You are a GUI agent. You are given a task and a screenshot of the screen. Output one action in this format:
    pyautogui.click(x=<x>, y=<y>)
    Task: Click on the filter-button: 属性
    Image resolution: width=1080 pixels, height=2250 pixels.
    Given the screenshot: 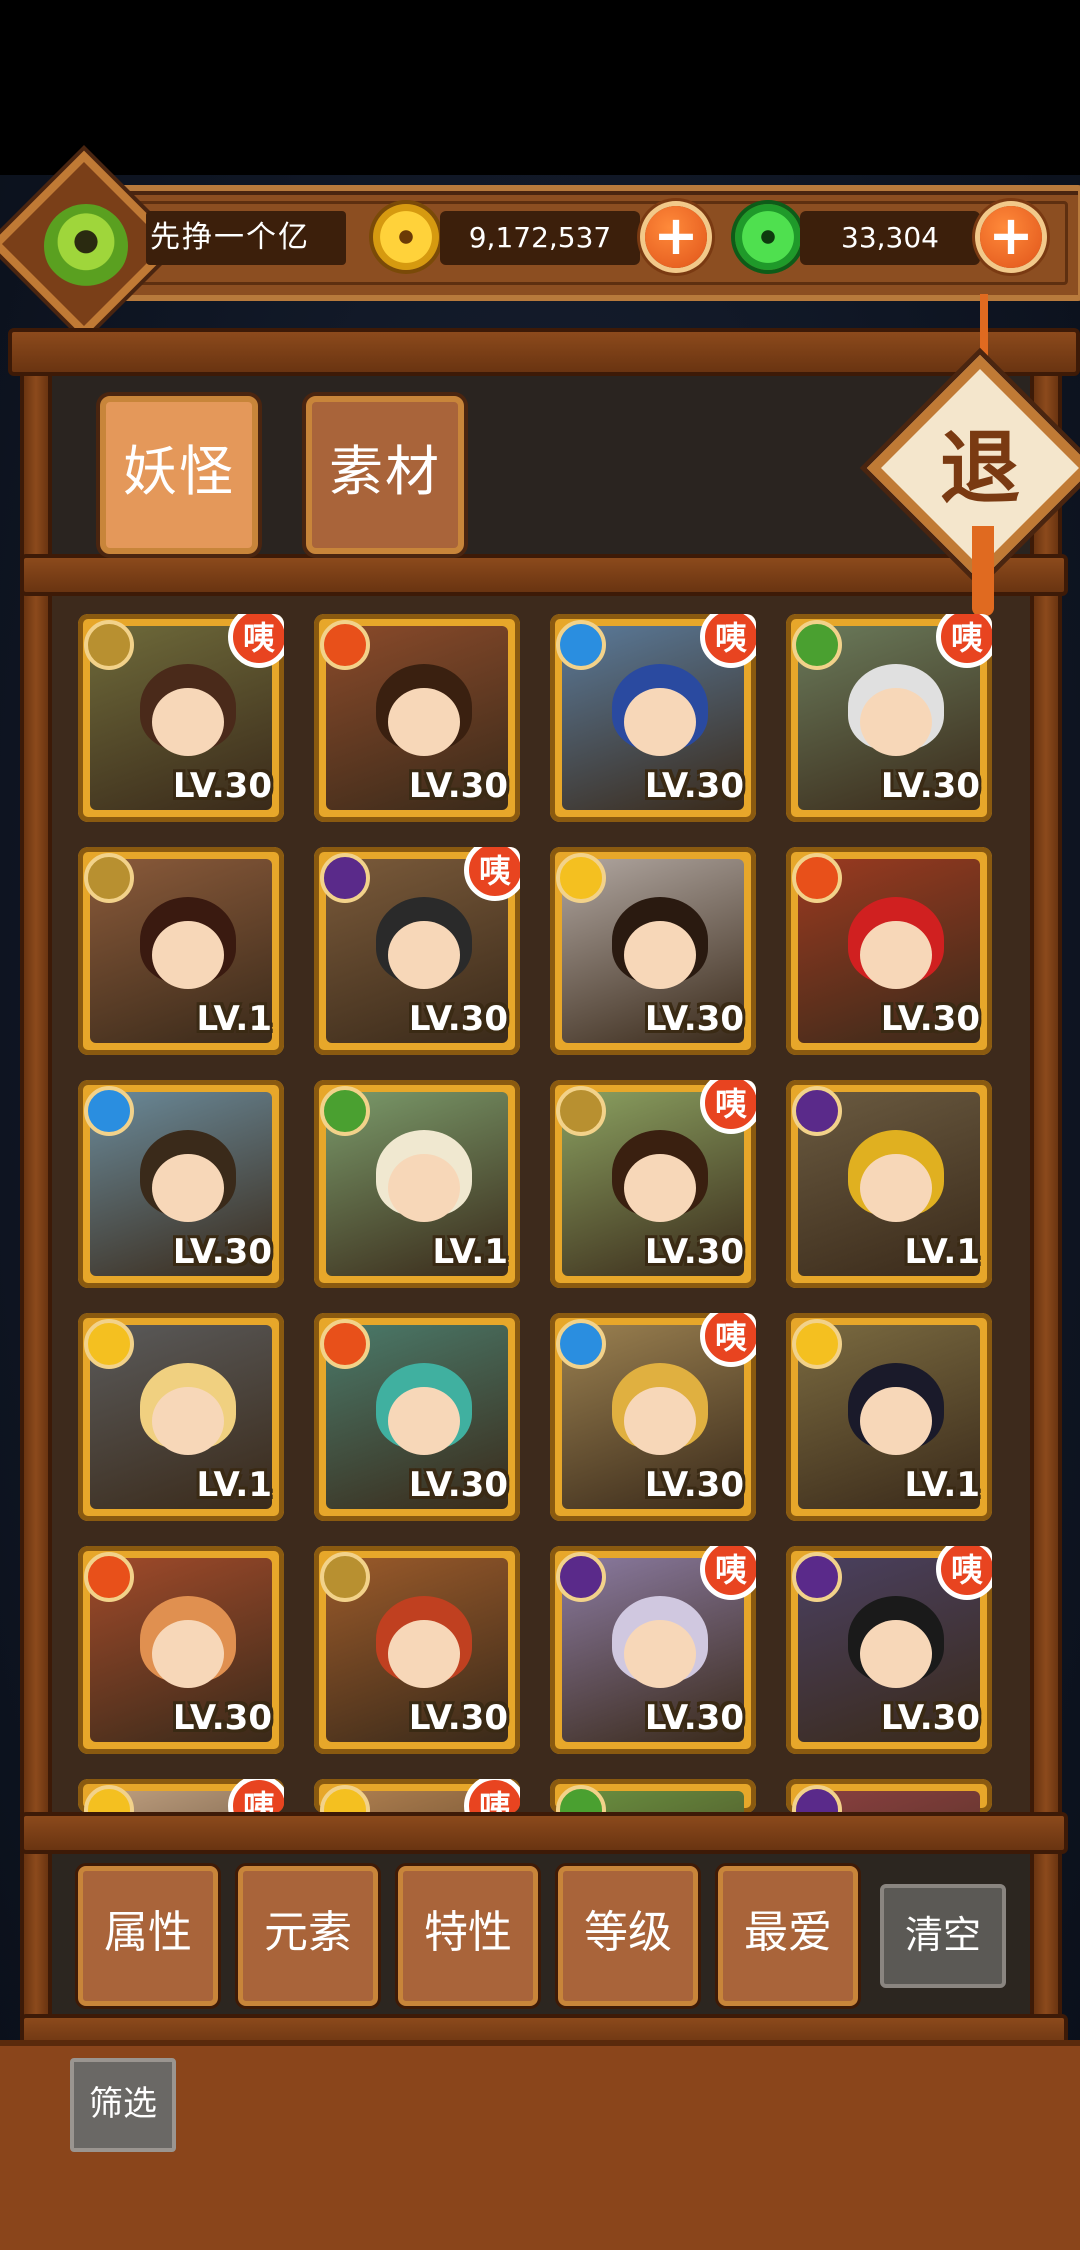 What is the action you would take?
    pyautogui.click(x=148, y=1936)
    